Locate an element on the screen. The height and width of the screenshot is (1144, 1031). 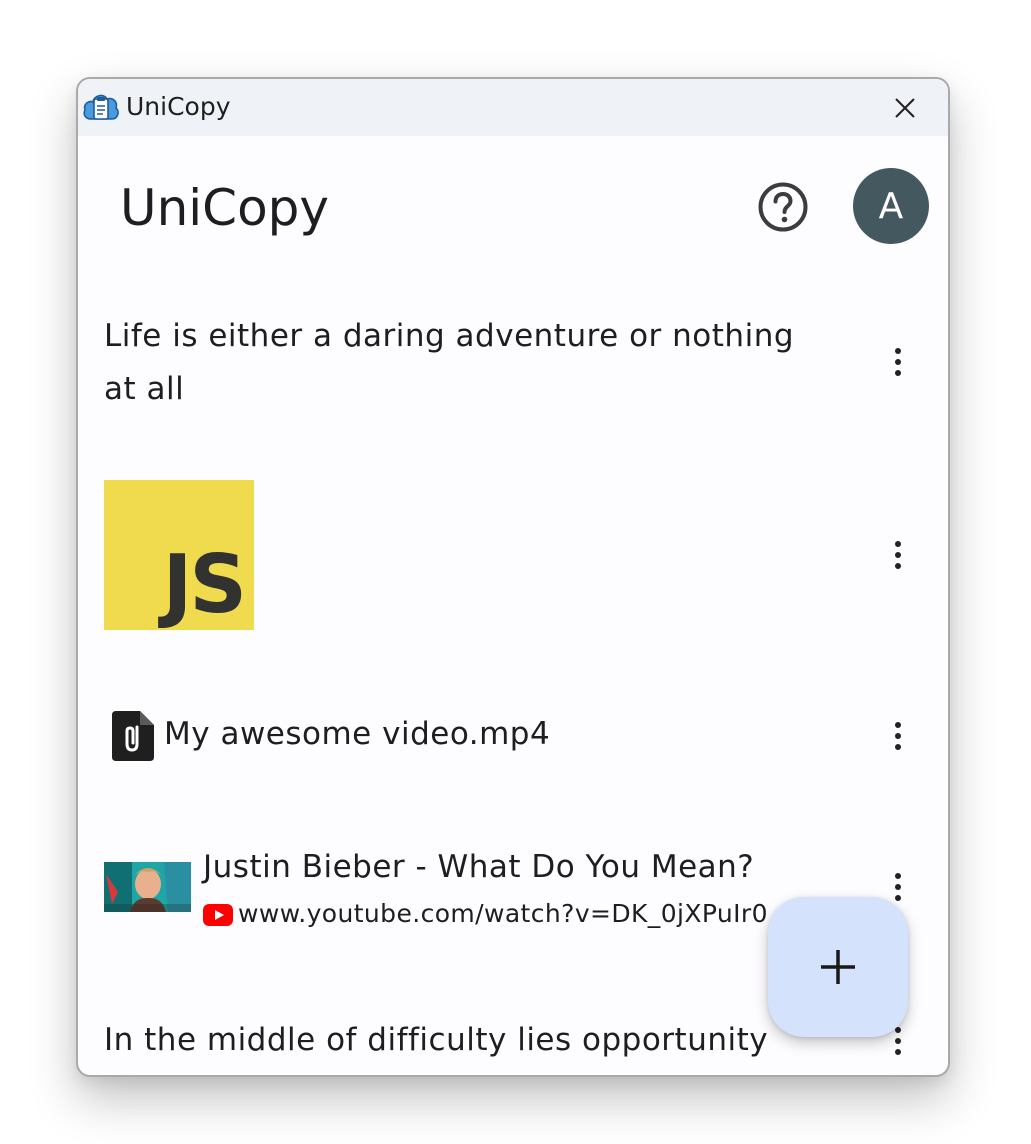
close-icon is located at coordinates (905, 108).